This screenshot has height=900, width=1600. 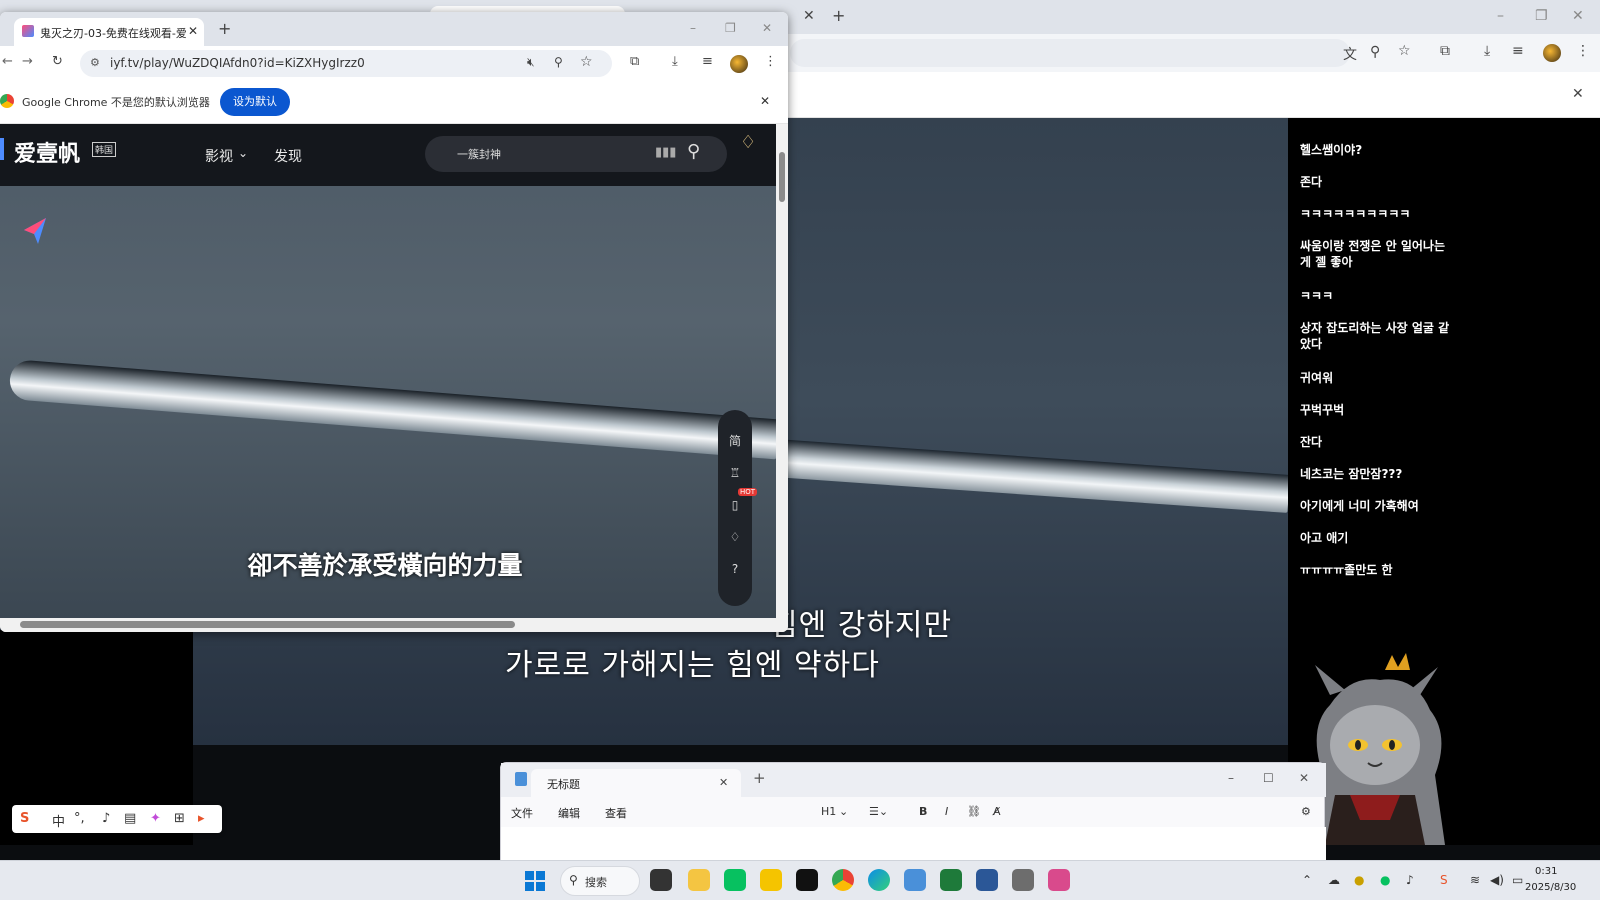 I want to click on capcut-icon, so click(x=807, y=880).